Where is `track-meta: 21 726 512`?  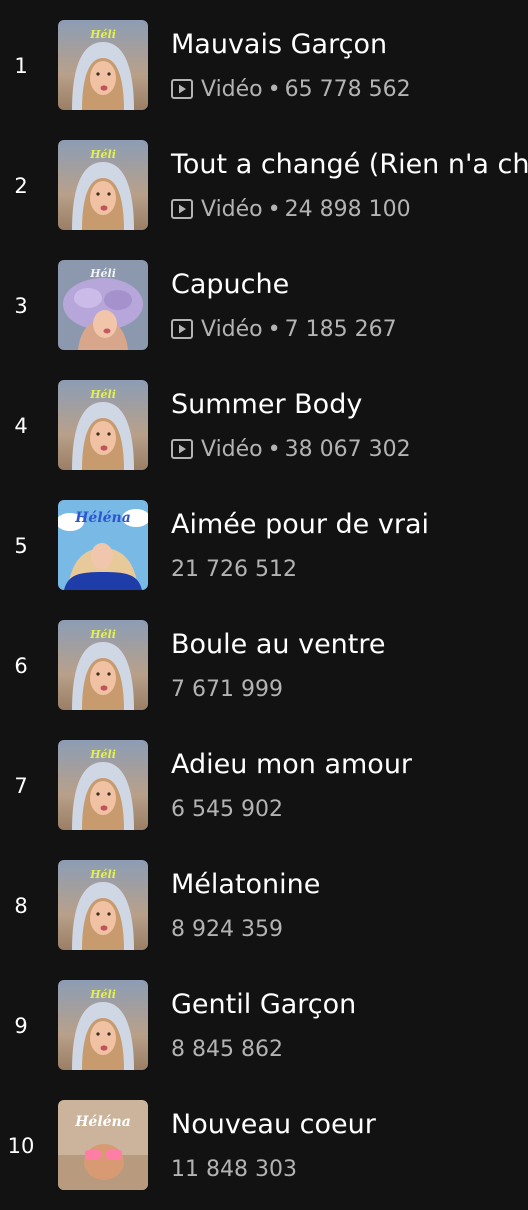
track-meta: 21 726 512 is located at coordinates (234, 569).